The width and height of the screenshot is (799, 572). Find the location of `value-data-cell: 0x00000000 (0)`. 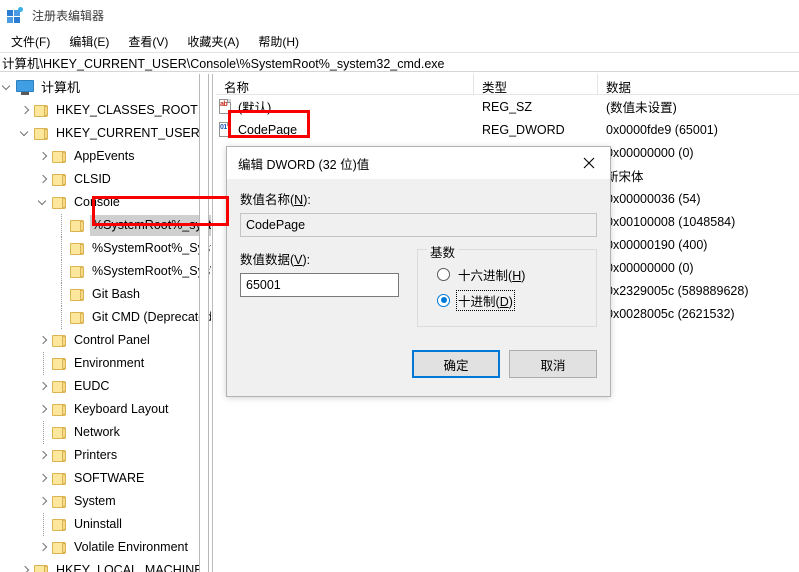

value-data-cell: 0x00000000 (0) is located at coordinates (650, 152).